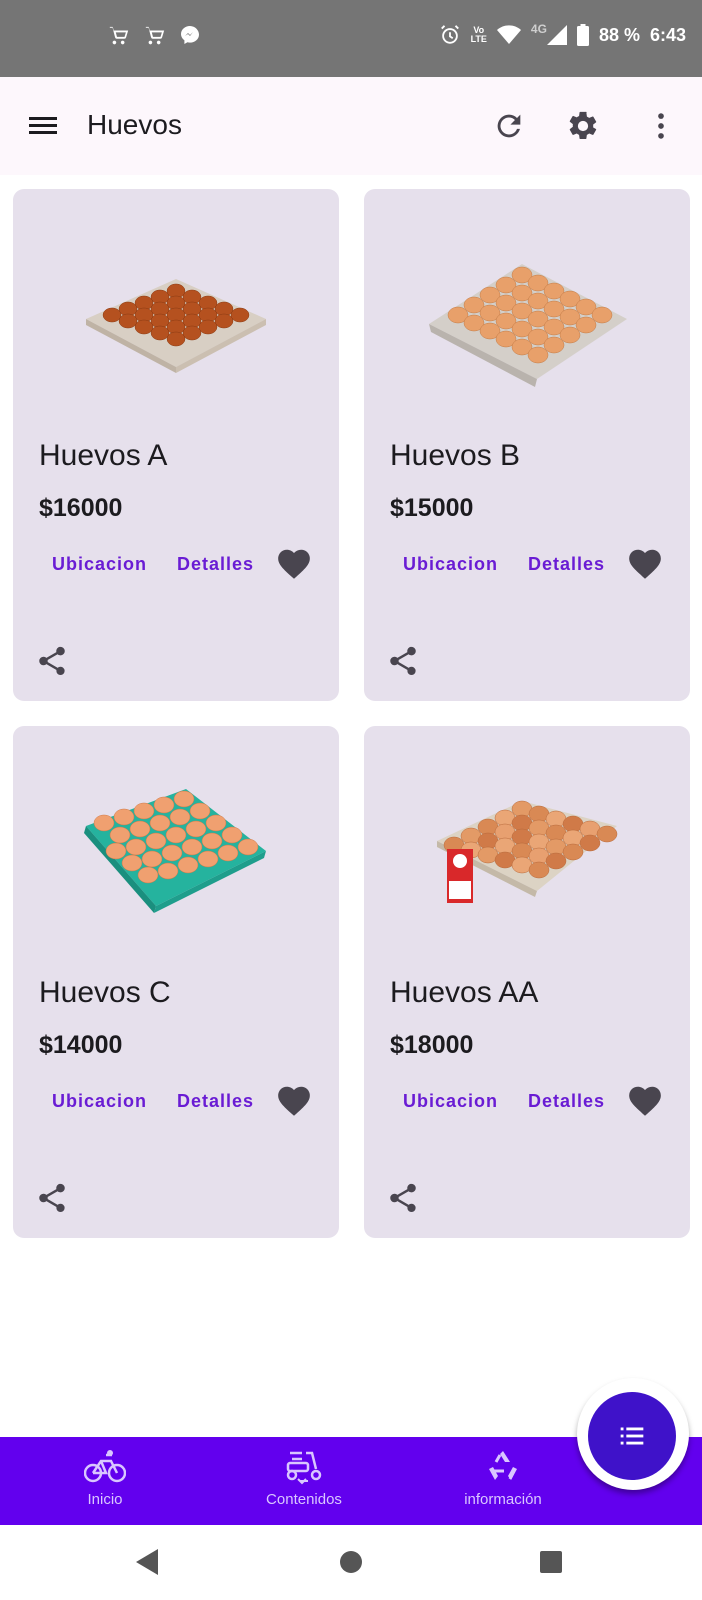 This screenshot has height=1600, width=702. I want to click on product-card: Huevos B $15000 Ubicacion Detalles, so click(527, 445).